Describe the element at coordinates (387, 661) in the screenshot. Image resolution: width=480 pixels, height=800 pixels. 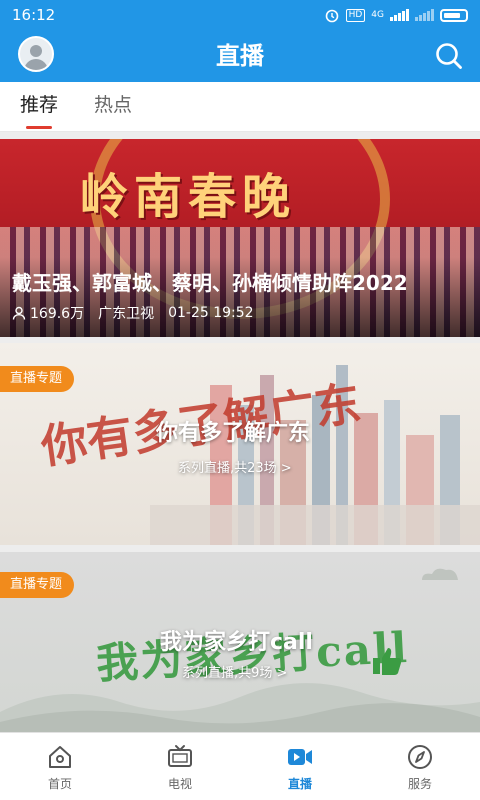
I see `thumbs-up-icon` at that location.